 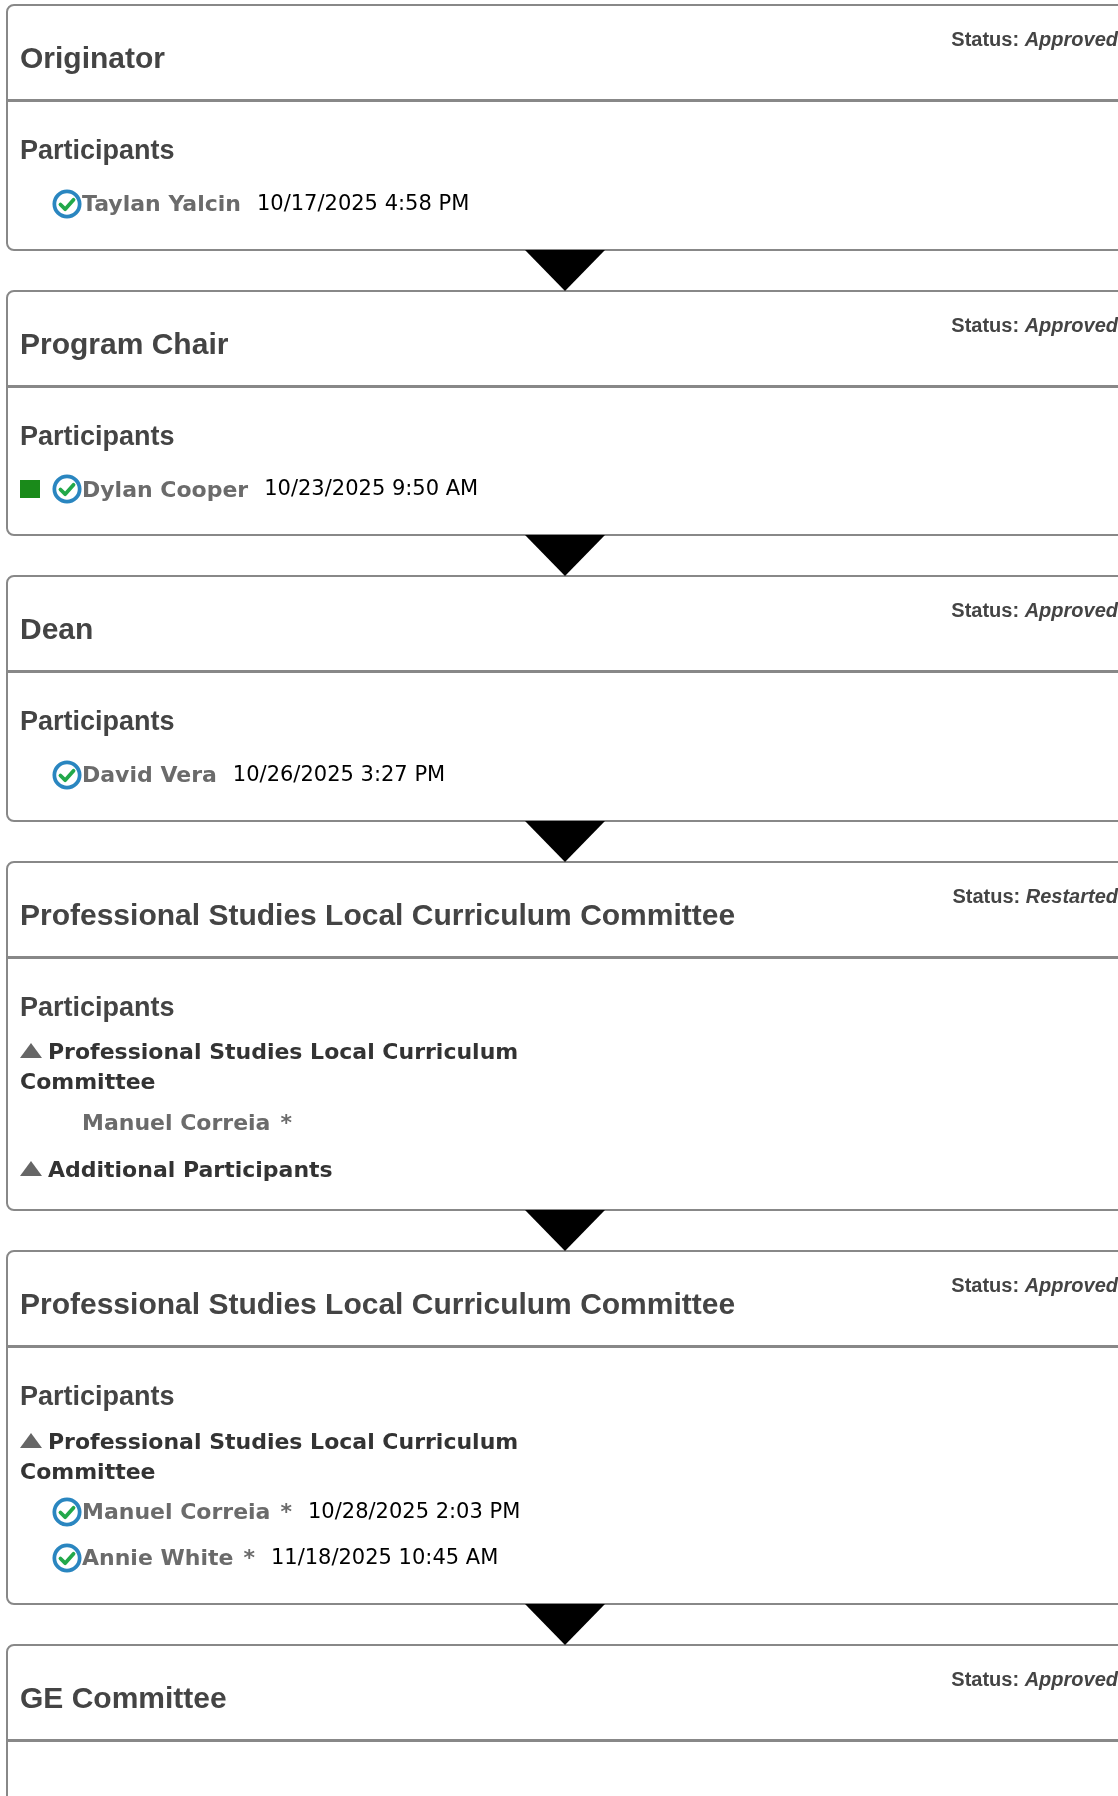 What do you see at coordinates (339, 774) in the screenshot?
I see `timestamp: 10/26/2025 3:27 PM` at bounding box center [339, 774].